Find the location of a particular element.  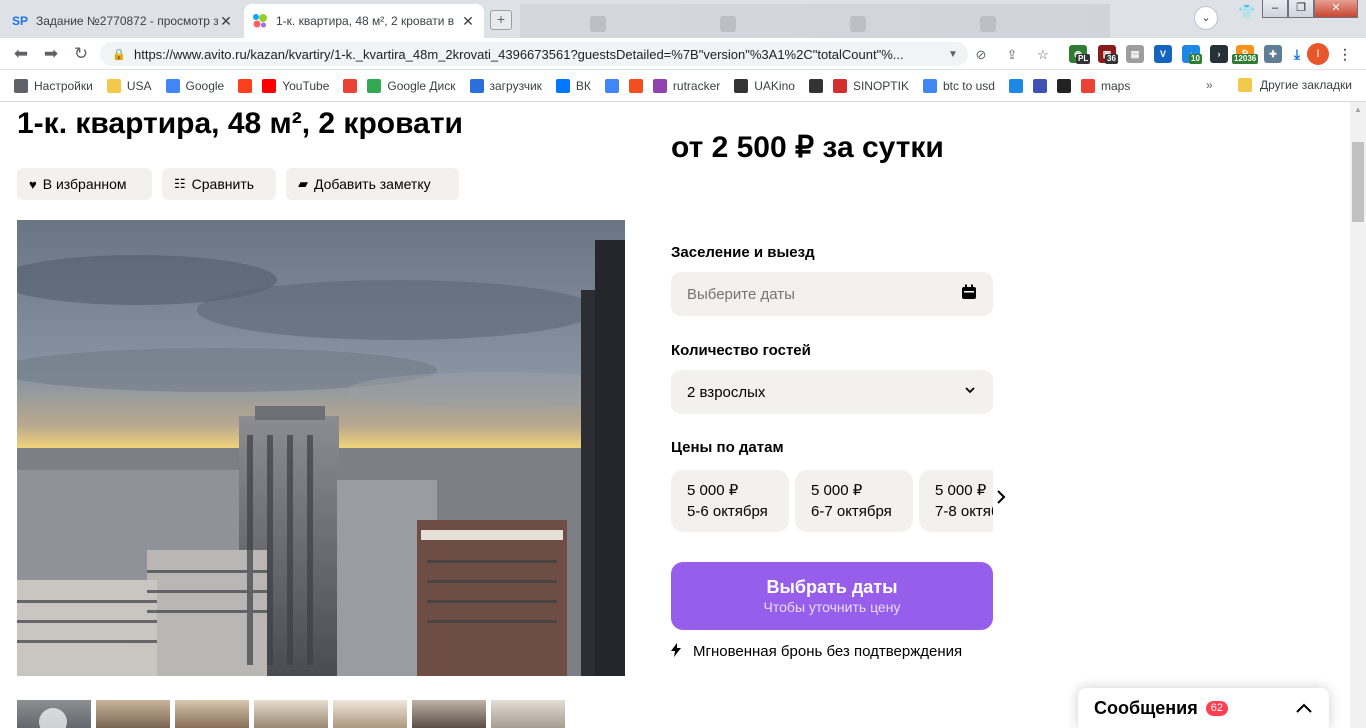

bc-icon is located at coordinates (1063, 85).